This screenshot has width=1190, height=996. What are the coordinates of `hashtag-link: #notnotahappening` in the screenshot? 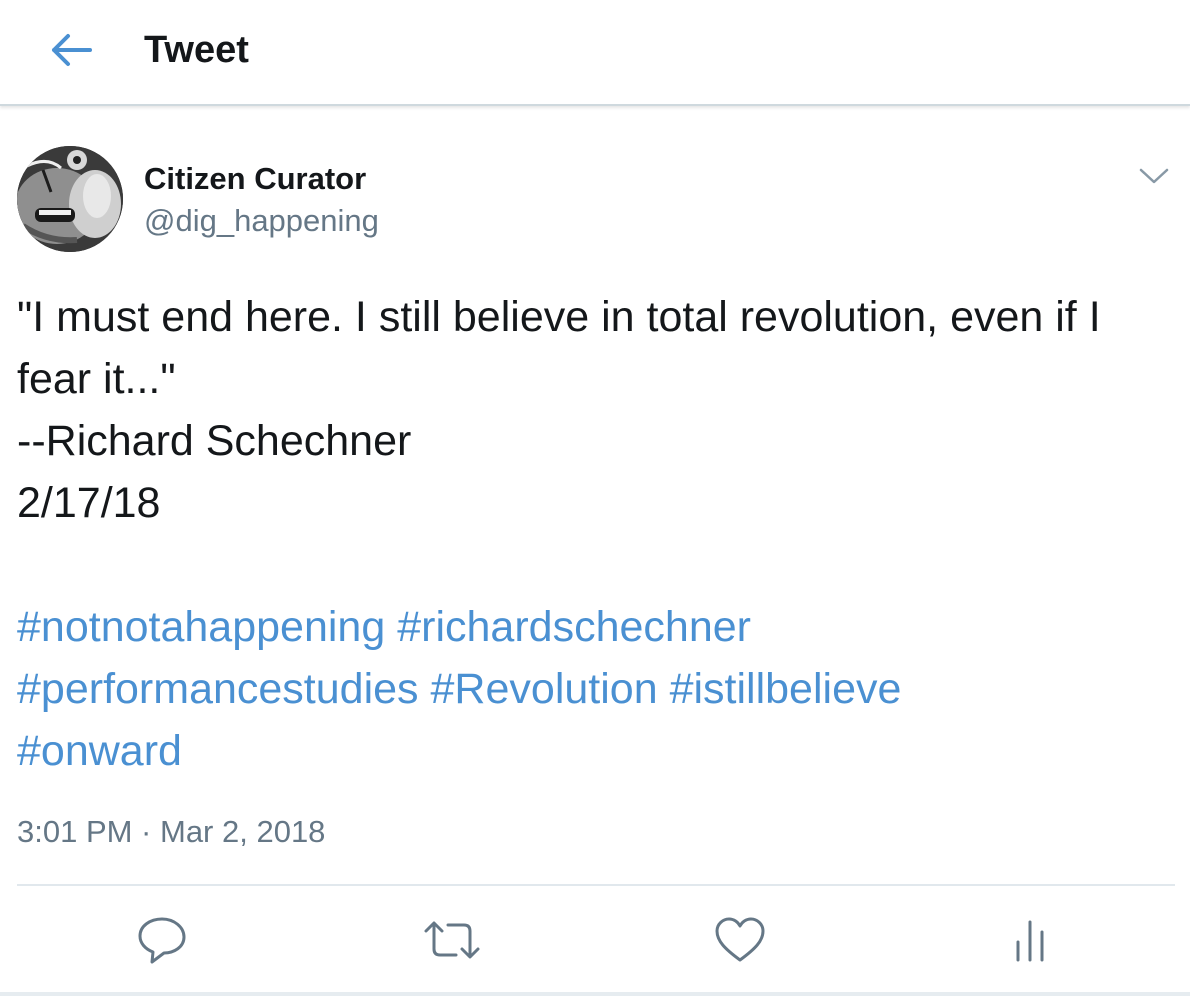 It's located at (201, 627).